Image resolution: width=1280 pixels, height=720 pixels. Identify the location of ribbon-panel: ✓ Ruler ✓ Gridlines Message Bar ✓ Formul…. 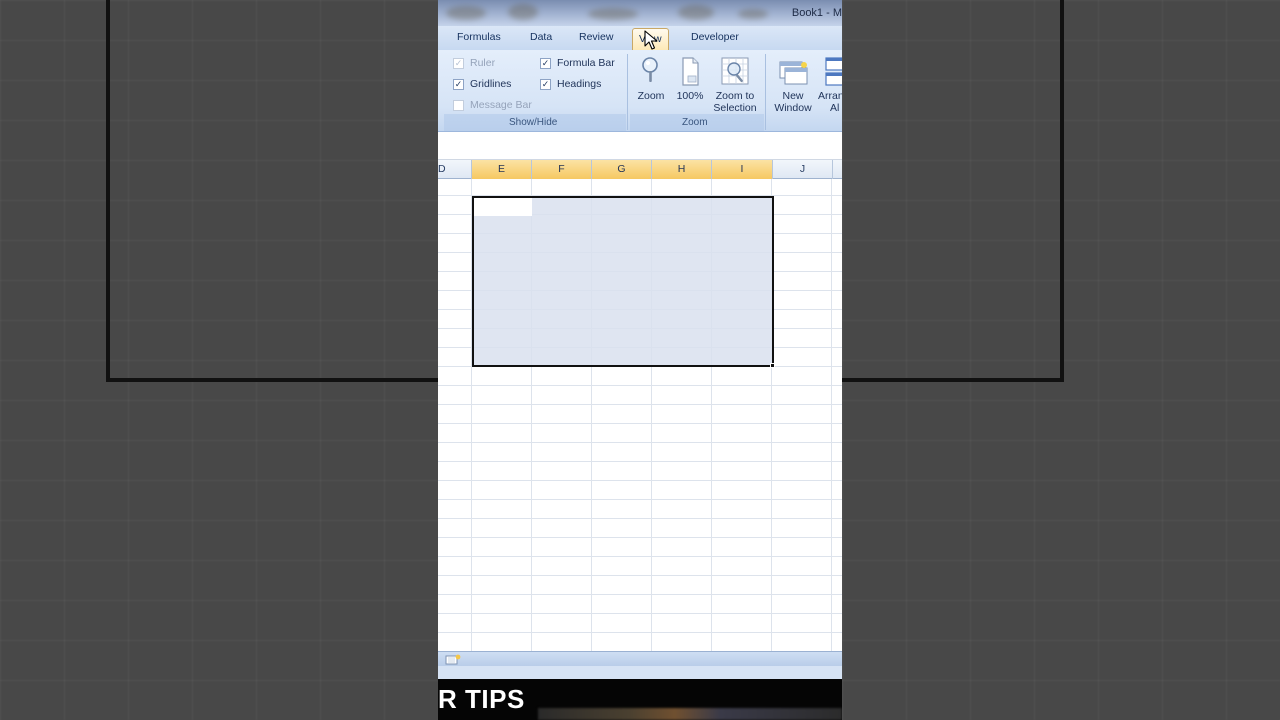
(640, 91).